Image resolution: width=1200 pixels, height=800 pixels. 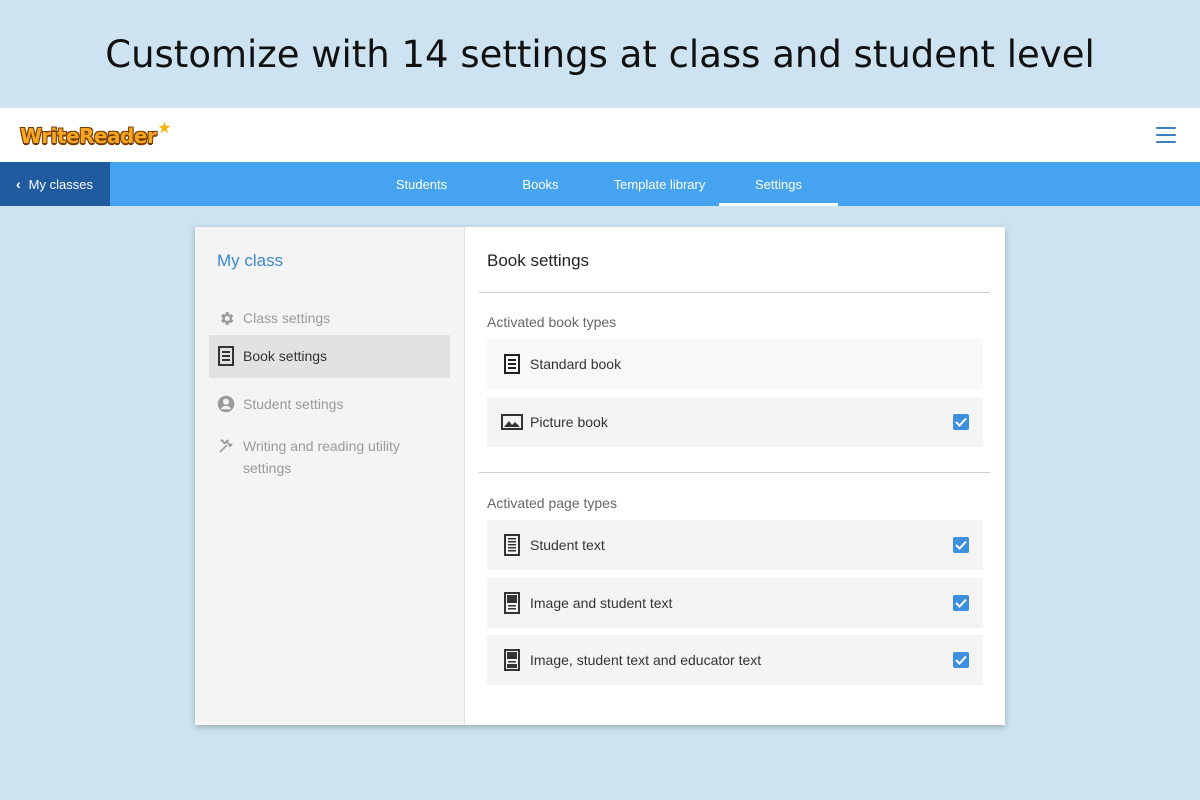 What do you see at coordinates (60, 184) in the screenshot?
I see `back-button-label: My classes` at bounding box center [60, 184].